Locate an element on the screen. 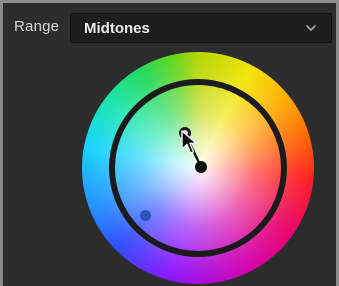  shadow-puck-indicator is located at coordinates (145, 215).